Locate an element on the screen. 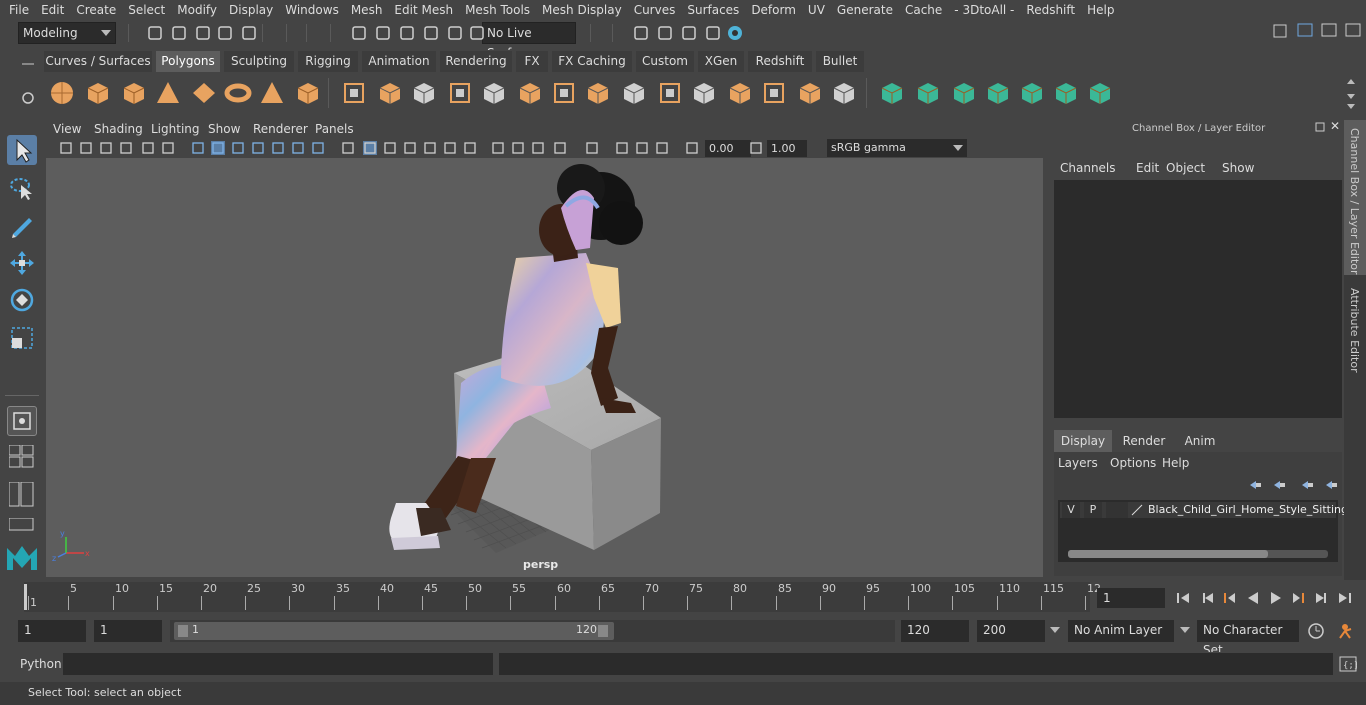 Image resolution: width=1366 pixels, height=705 pixels. render-icon is located at coordinates (665, 33).